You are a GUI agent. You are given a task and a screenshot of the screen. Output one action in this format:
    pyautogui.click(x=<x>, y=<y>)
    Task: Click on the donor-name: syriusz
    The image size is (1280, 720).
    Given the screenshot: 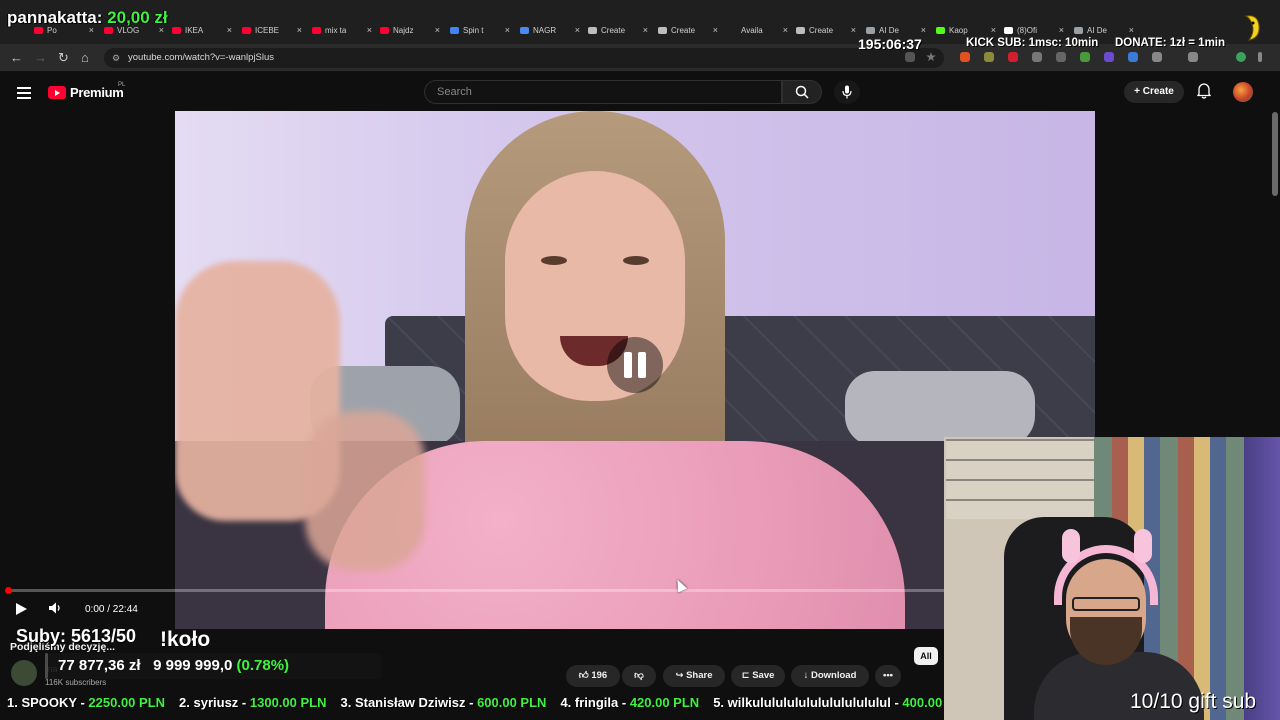 What is the action you would take?
    pyautogui.click(x=216, y=702)
    